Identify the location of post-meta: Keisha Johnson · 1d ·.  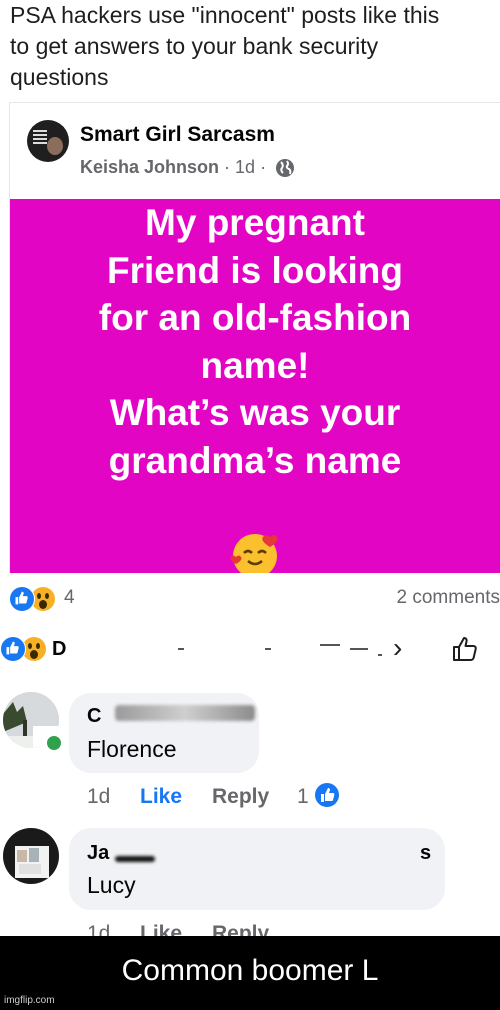
(187, 167).